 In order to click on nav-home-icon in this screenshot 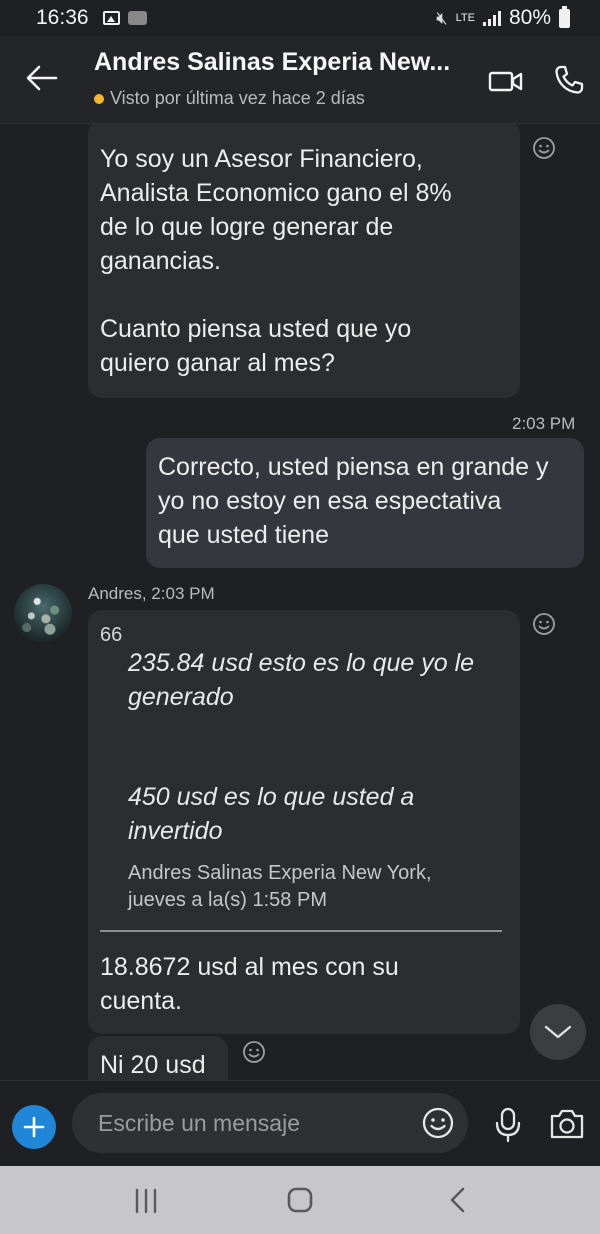, I will do `click(300, 1200)`.